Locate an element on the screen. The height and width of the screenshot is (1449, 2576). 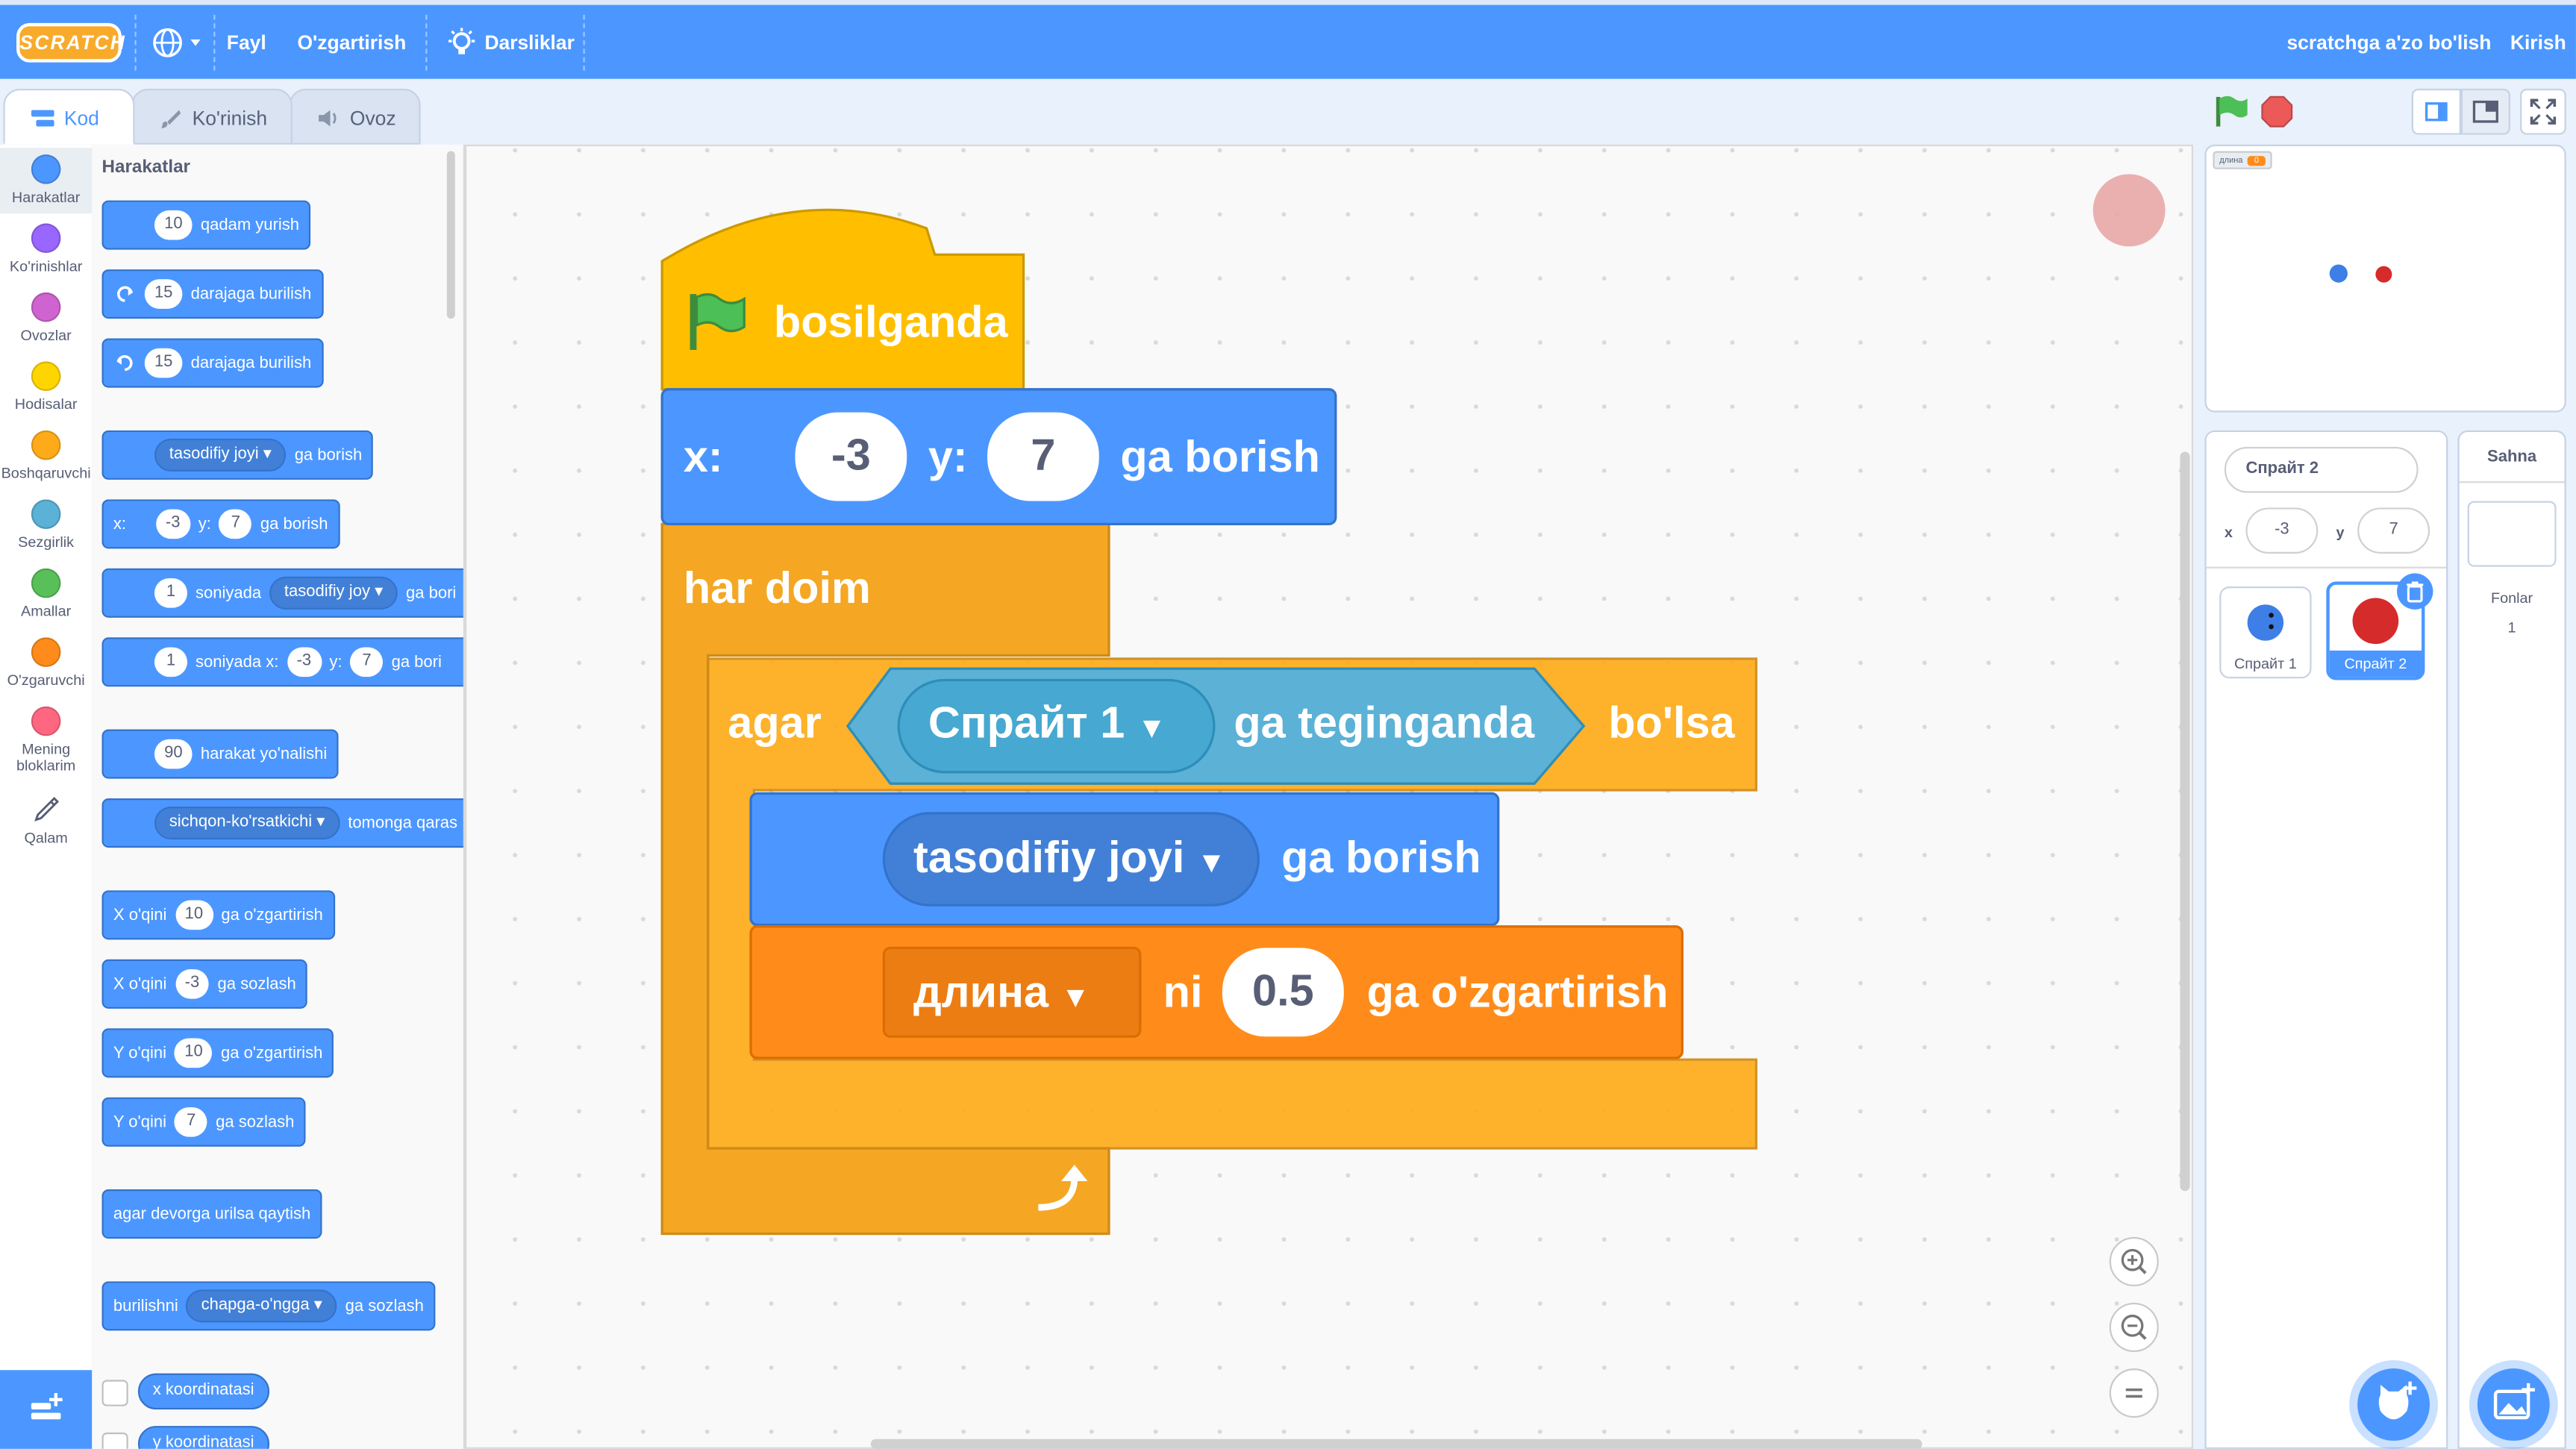
category-events: Hodisalar is located at coordinates (46, 387).